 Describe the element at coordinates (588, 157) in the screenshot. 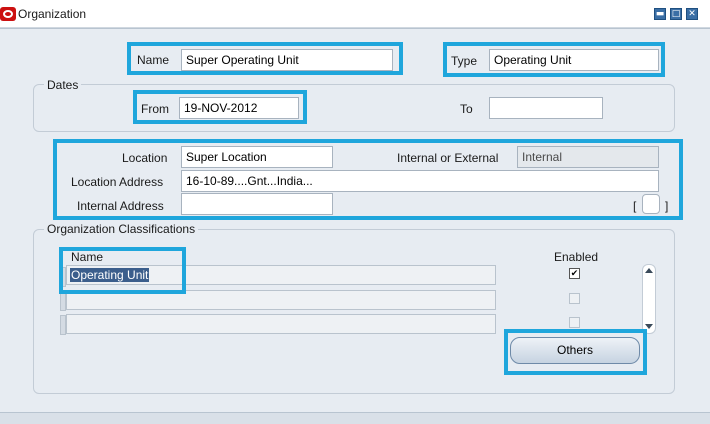

I see `internal-external-field: Internal` at that location.